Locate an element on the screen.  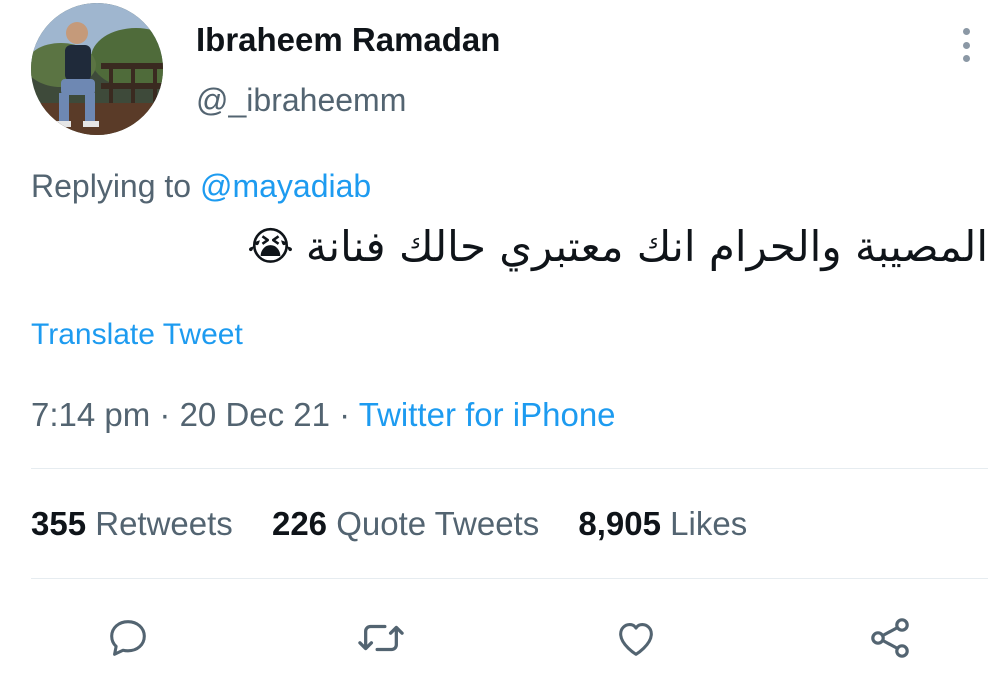
tweet-source-link: Twitter for iPhone is located at coordinates (487, 414).